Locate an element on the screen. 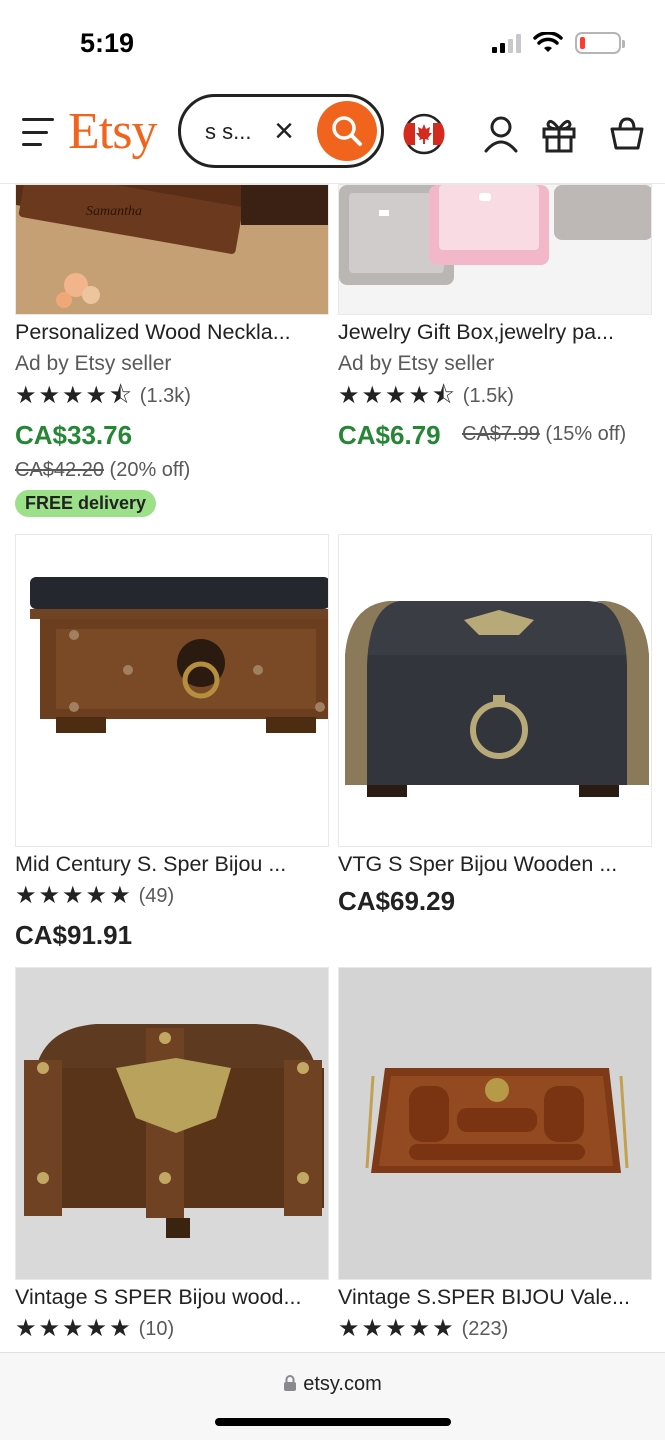 This screenshot has height=1440, width=665. rating-count: (223) is located at coordinates (485, 1328).